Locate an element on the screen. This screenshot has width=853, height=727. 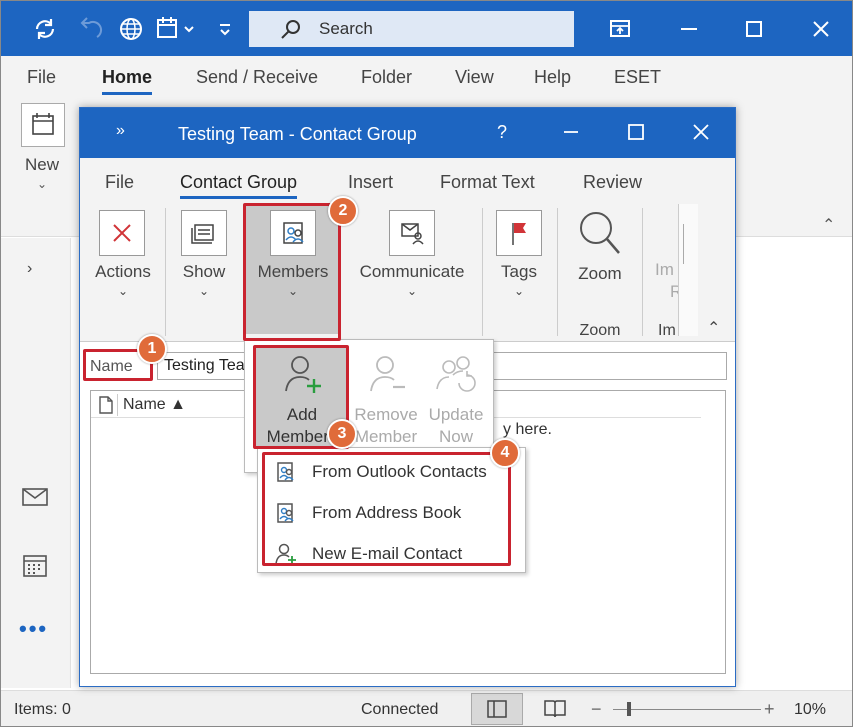
undo-icon is located at coordinates (91, 29).